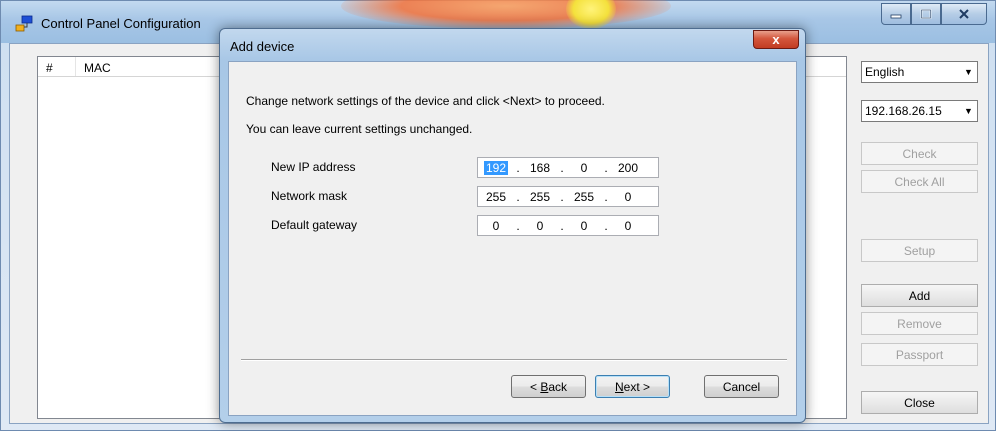 The height and width of the screenshot is (431, 996). Describe the element at coordinates (24, 23) in the screenshot. I see `network-app-icon` at that location.